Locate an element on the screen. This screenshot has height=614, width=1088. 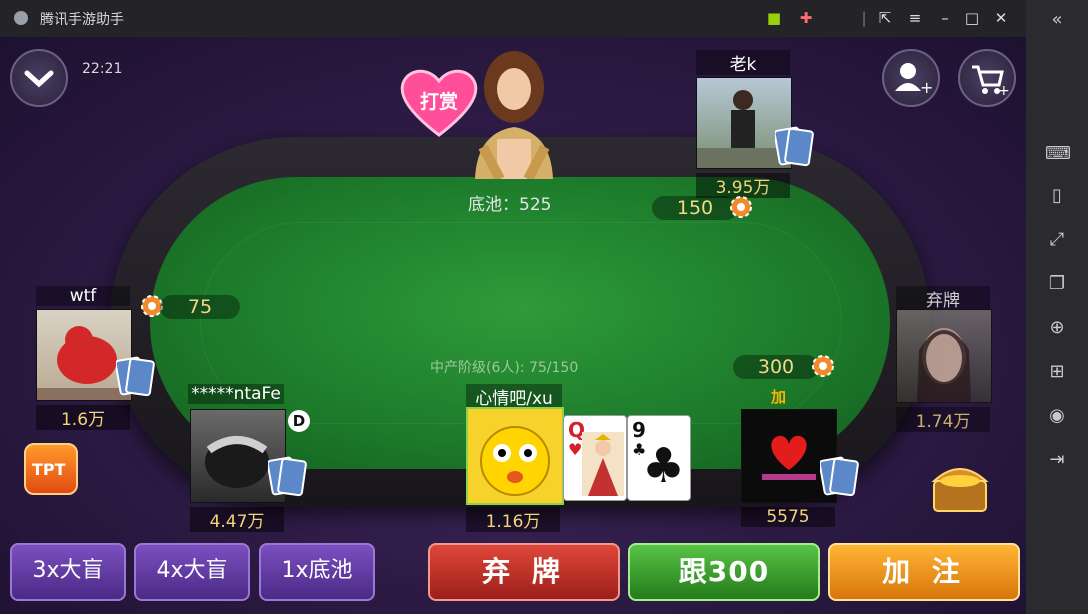
player-chips: 5575 is located at coordinates (788, 517).